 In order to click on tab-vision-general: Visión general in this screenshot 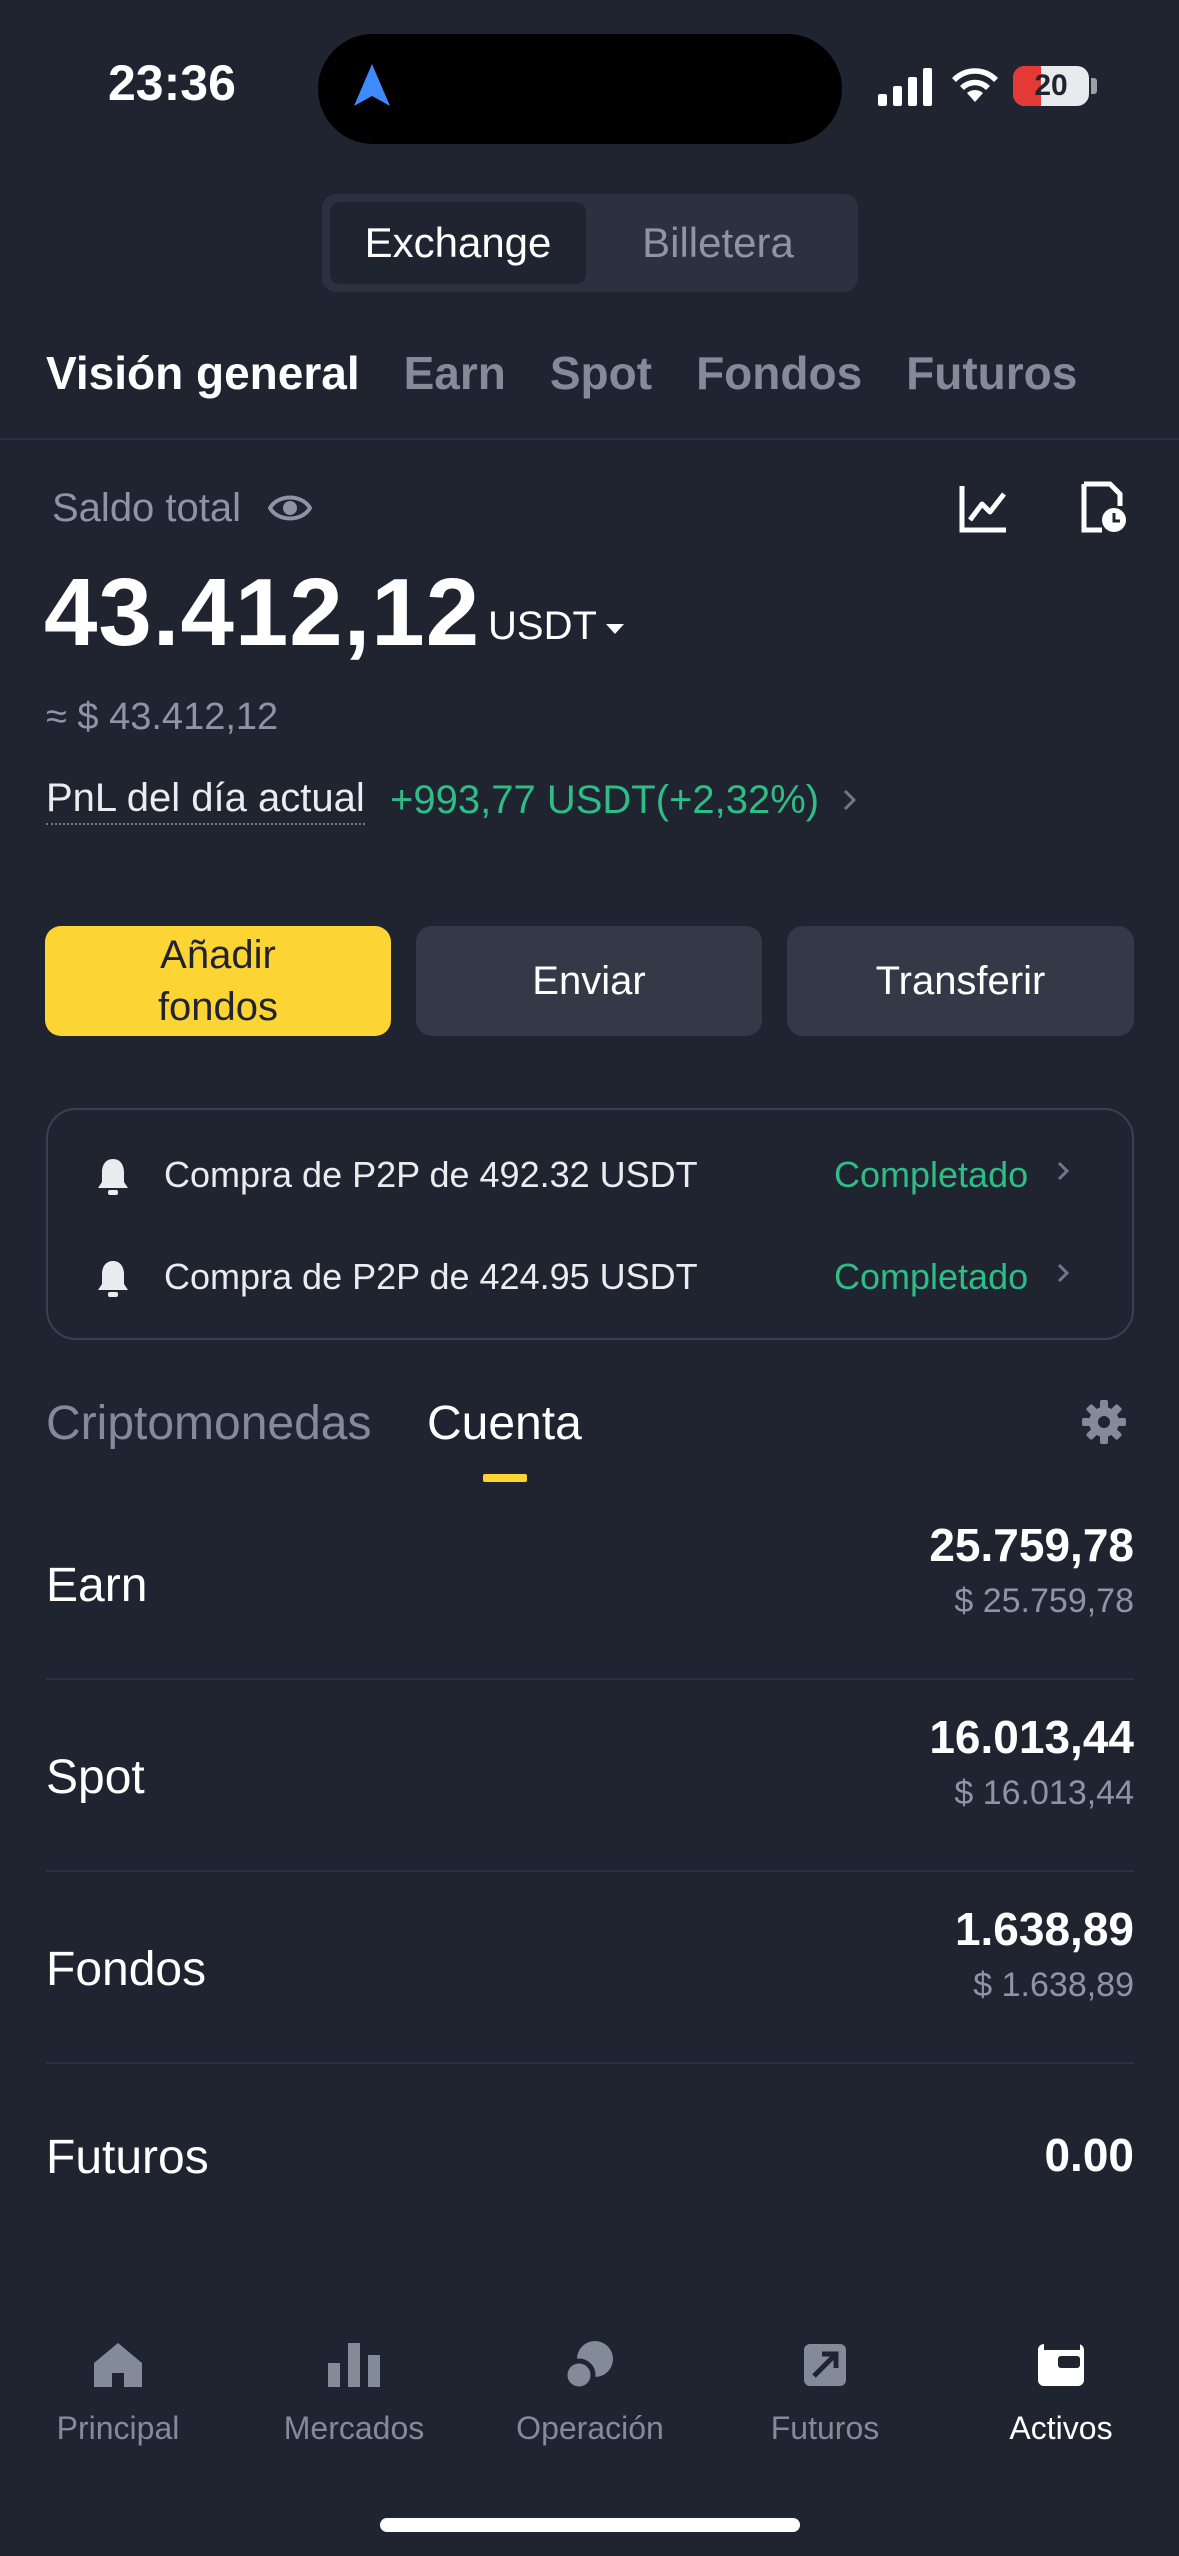, I will do `click(203, 373)`.